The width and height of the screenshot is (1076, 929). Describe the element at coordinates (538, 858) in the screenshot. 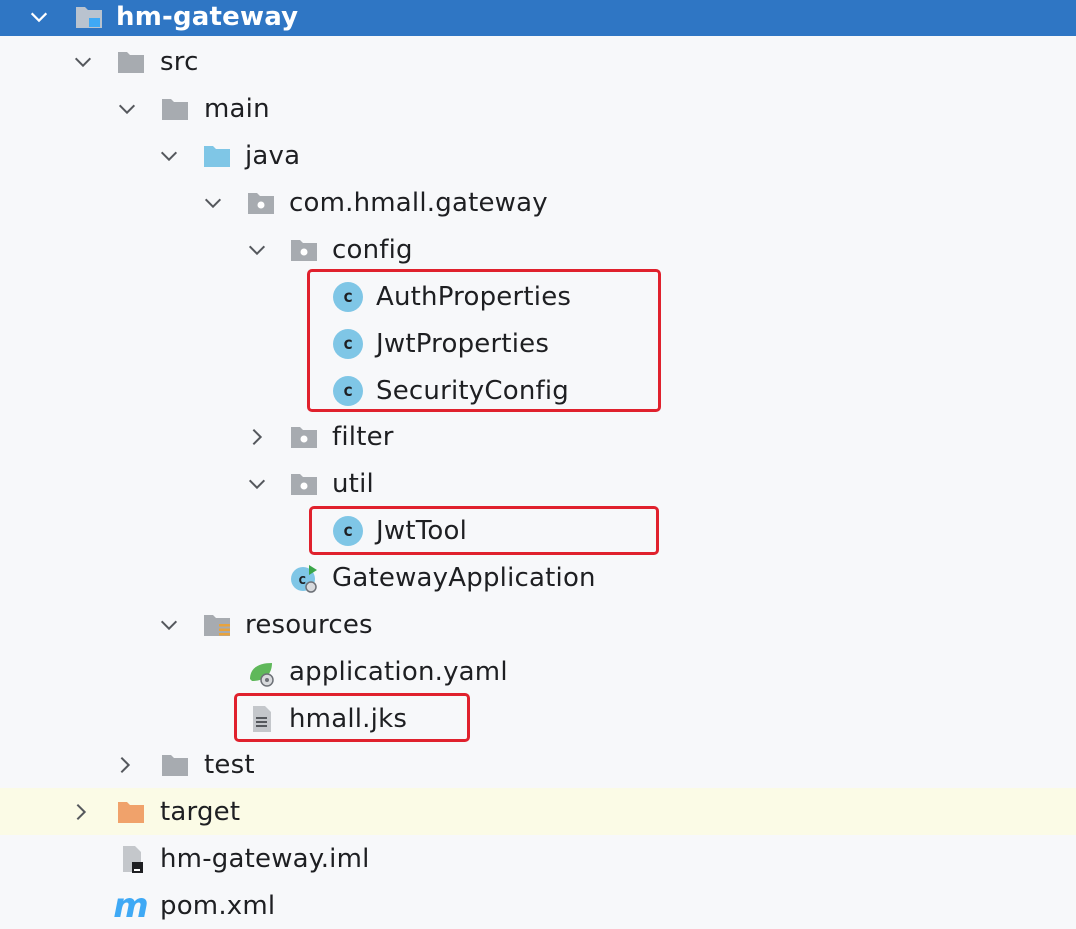

I see `tree-node-iml: hm-gateway.iml` at that location.